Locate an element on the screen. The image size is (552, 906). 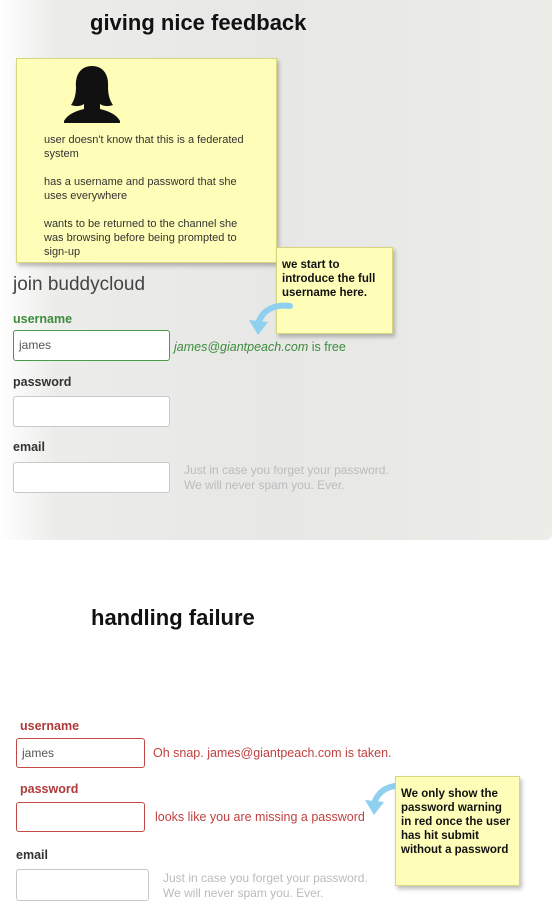
password-input is located at coordinates (91, 411).